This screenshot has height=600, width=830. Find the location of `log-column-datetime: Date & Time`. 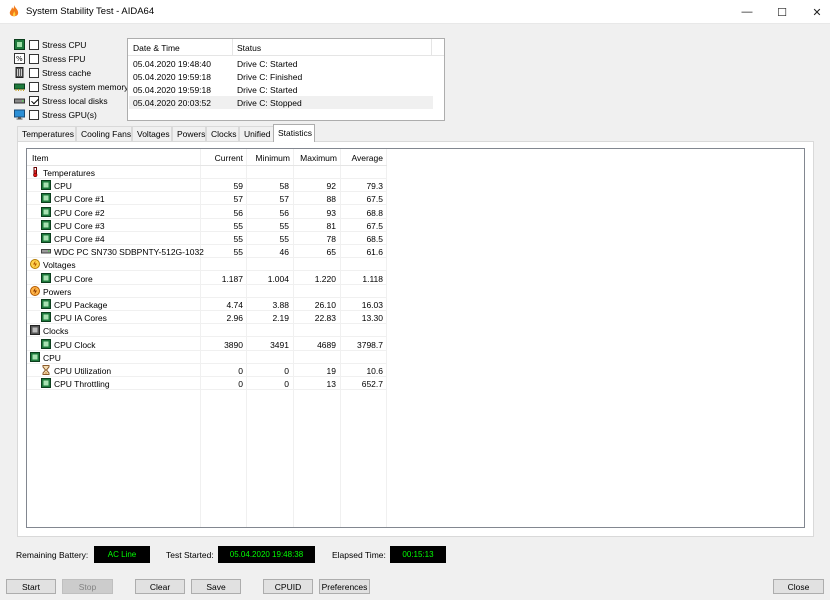

log-column-datetime: Date & Time is located at coordinates (156, 48).